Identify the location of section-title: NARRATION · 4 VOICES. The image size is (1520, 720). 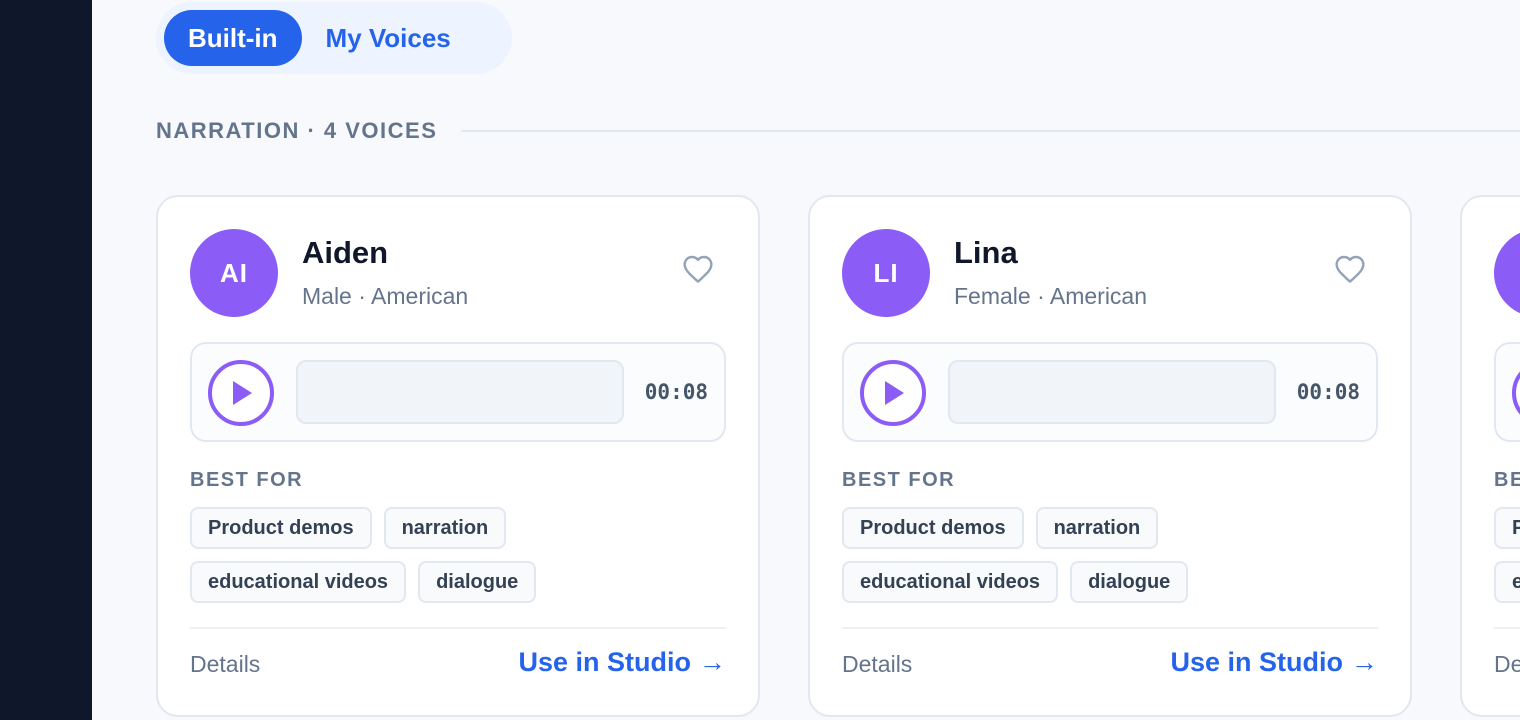
(297, 130).